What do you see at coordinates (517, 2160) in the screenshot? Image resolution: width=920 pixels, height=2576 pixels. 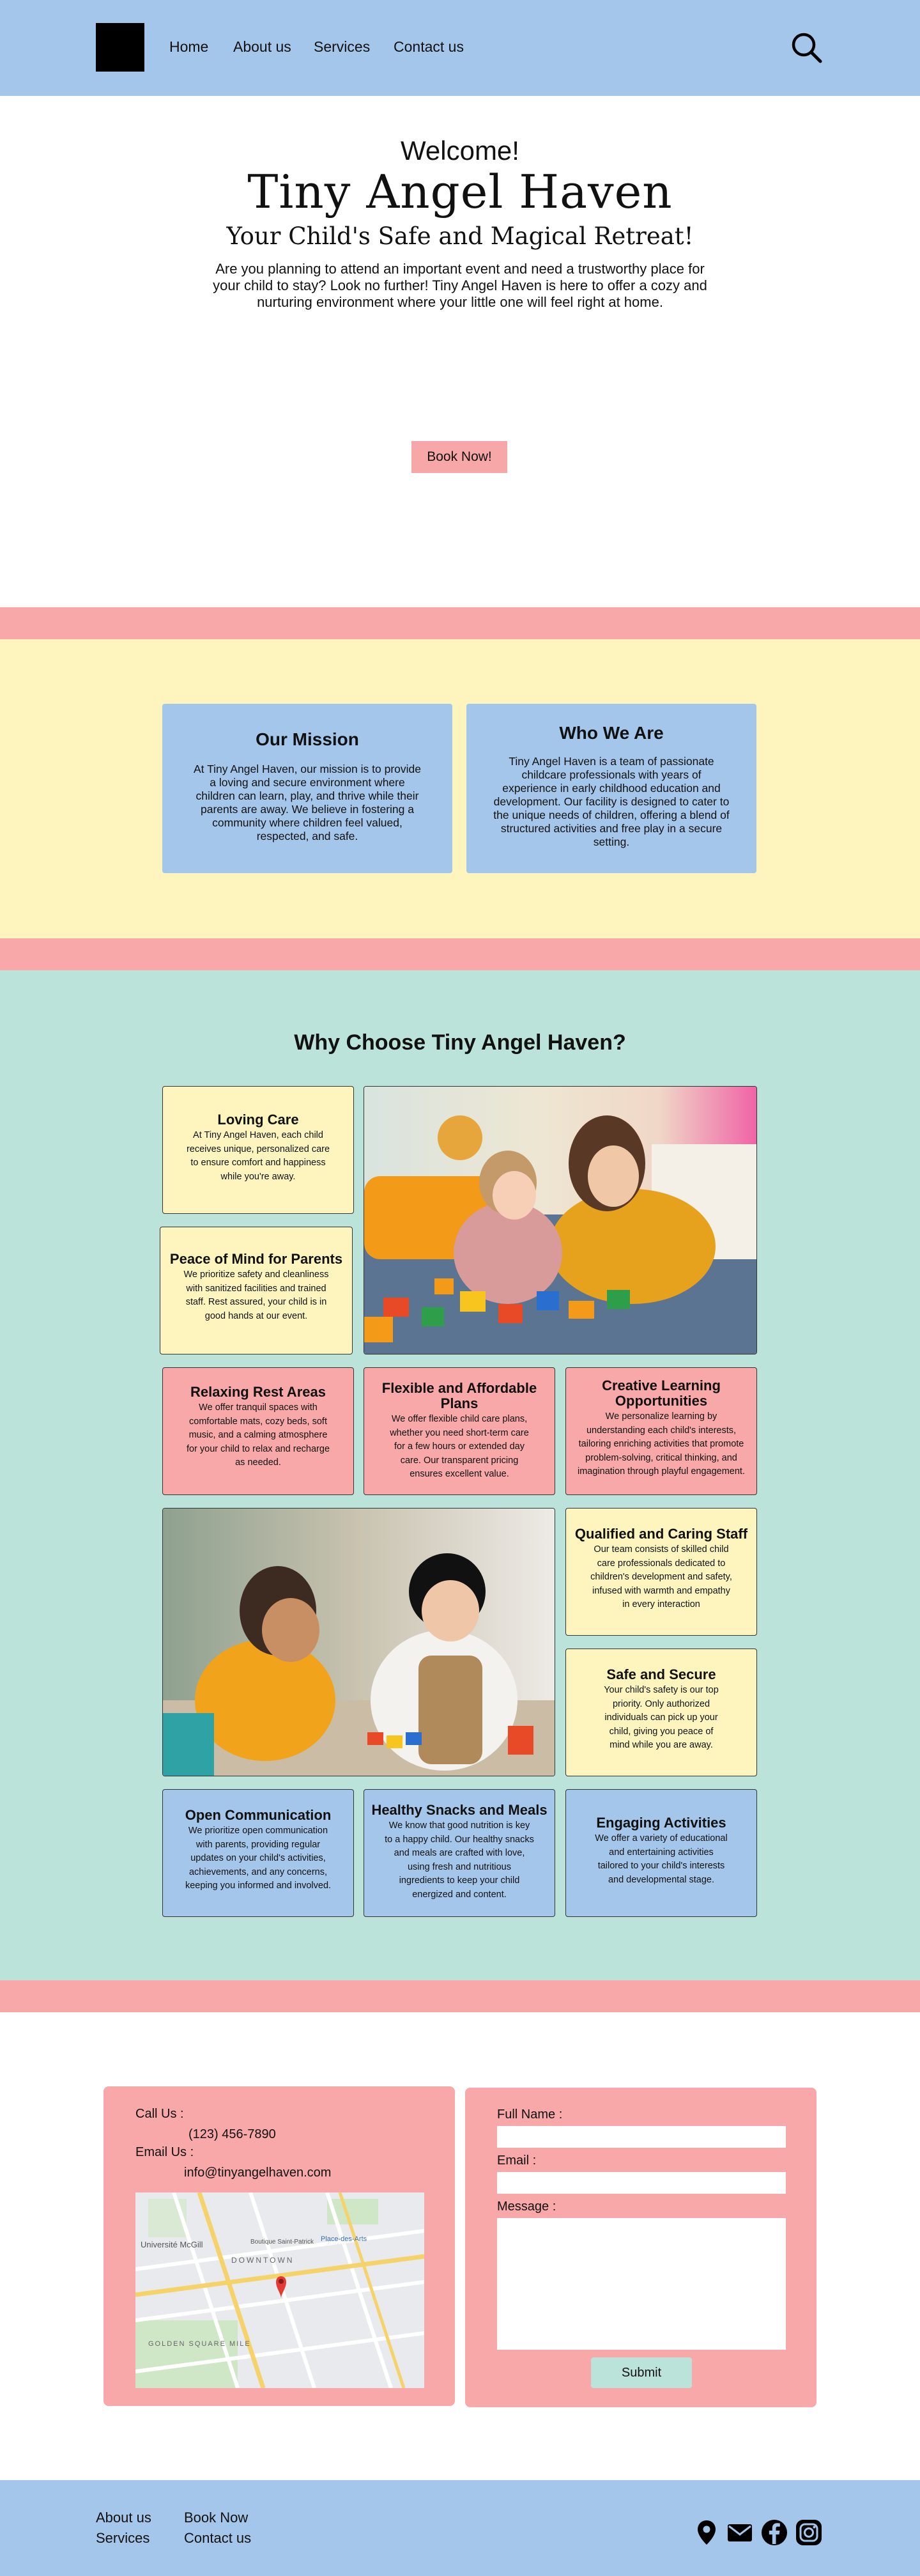 I see `email-label: Email :` at bounding box center [517, 2160].